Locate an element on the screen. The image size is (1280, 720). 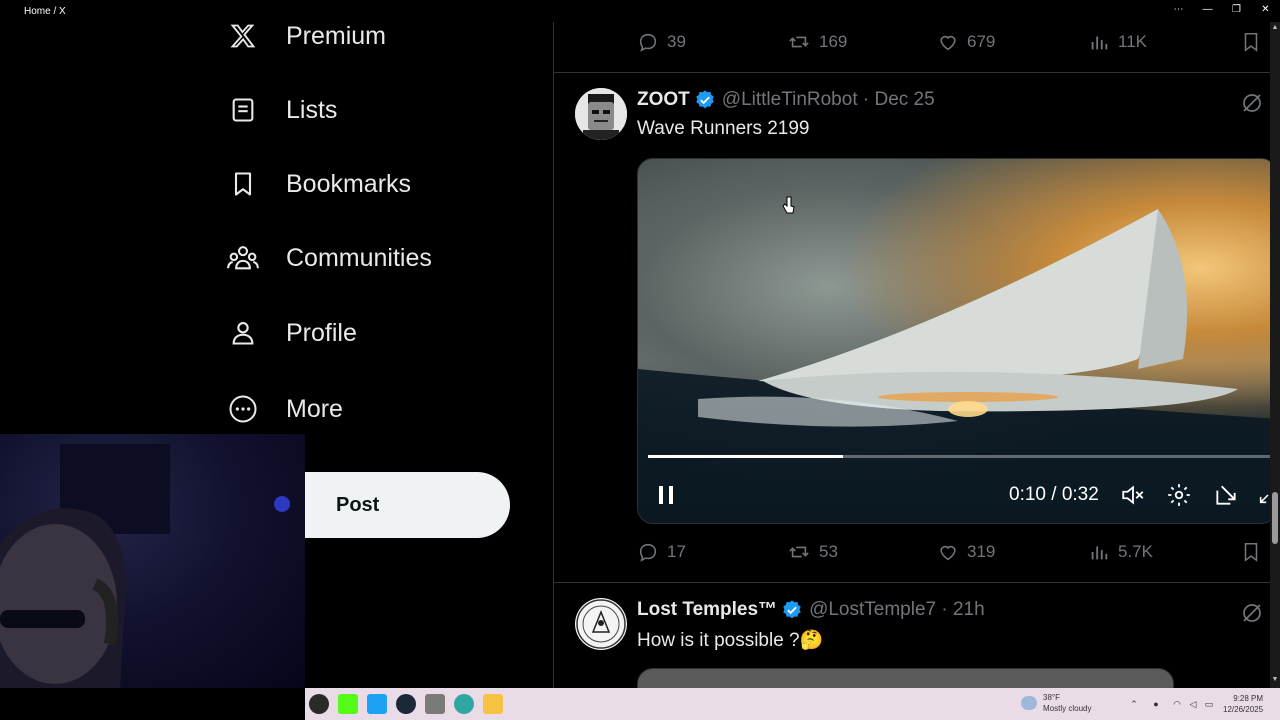
pip-button is located at coordinates (1226, 495).